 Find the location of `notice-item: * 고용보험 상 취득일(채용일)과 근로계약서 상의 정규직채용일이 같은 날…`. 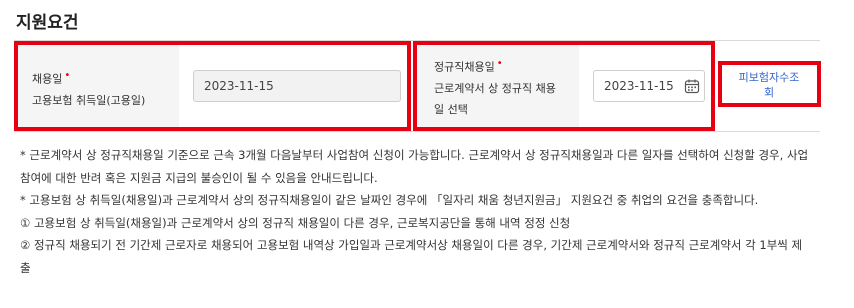

notice-item: * 고용보험 상 취득일(채용일)과 근로계약서 상의 정규직채용일이 같은 날… is located at coordinates (389, 200).